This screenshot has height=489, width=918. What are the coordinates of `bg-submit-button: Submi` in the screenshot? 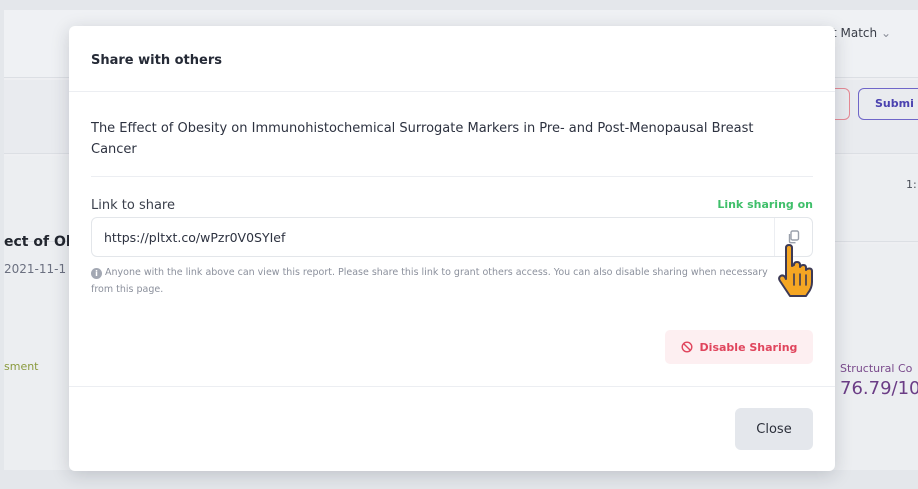 It's located at (888, 104).